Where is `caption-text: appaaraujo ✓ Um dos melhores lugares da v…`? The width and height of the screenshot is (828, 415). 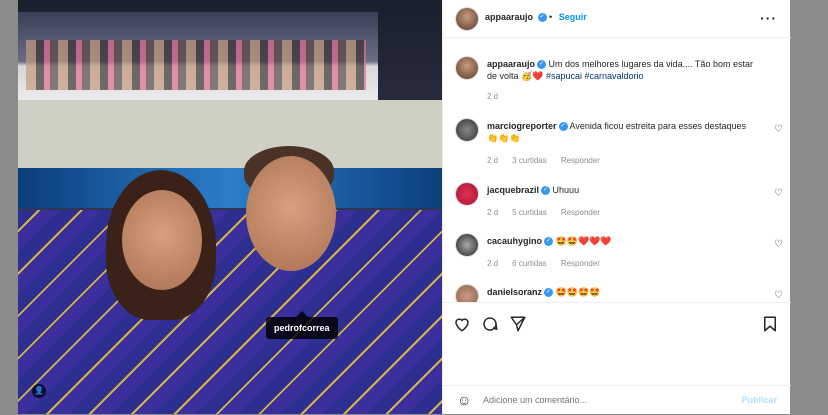 caption-text: appaaraujo ✓ Um dos melhores lugares da v… is located at coordinates (620, 70).